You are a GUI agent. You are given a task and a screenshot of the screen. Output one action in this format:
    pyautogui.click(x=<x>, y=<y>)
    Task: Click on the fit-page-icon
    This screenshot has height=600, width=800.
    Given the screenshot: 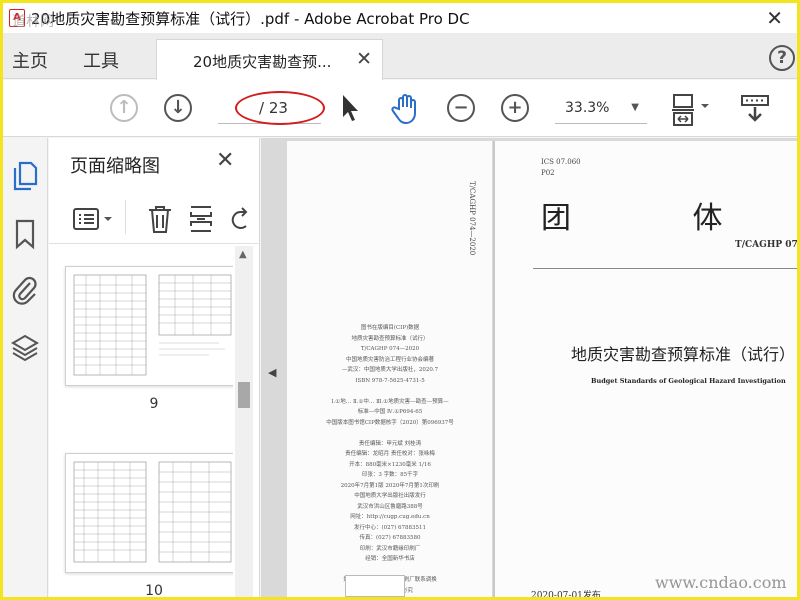 What is the action you would take?
    pyautogui.click(x=690, y=110)
    